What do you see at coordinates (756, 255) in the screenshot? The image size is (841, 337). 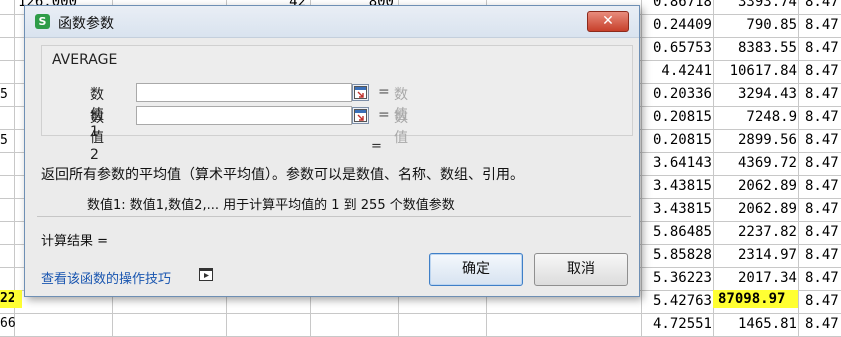 I see `table-cell: 2314.97` at bounding box center [756, 255].